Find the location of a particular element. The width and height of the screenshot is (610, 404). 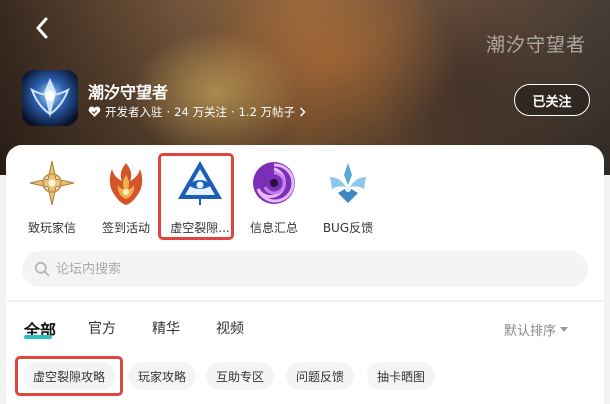

sort-dropdown: 默认排序 is located at coordinates (536, 329).